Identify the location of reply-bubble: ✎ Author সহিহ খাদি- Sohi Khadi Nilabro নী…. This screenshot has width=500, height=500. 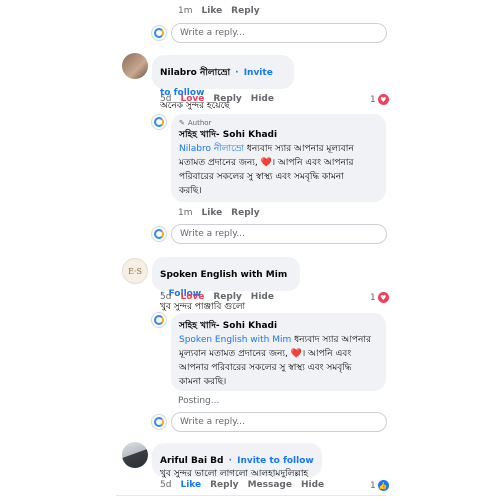
(278, 158).